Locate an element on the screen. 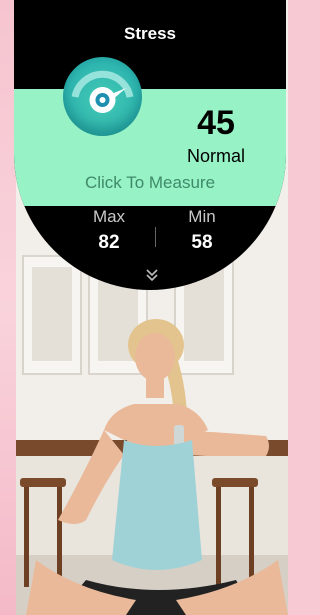  stat-divider is located at coordinates (155, 237).